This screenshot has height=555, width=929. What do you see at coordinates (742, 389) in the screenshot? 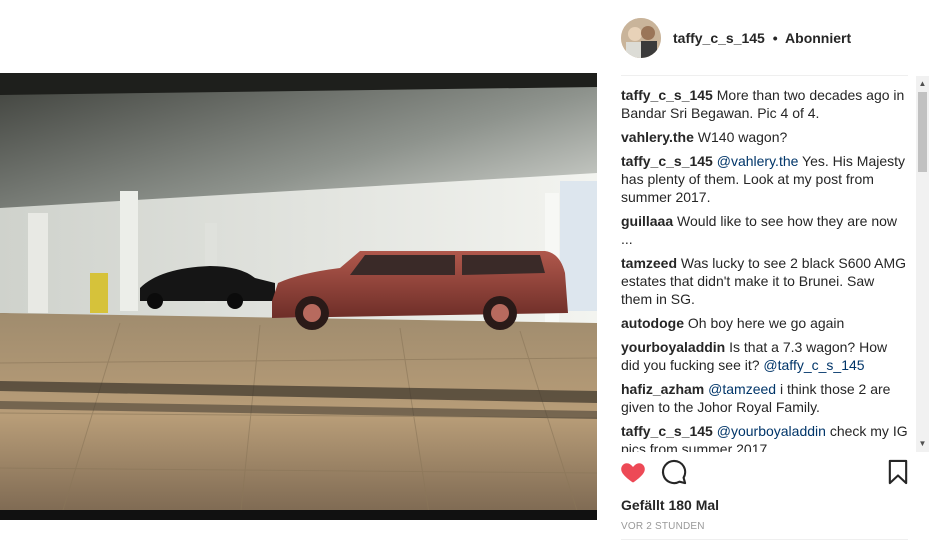
I see `comment-mention: @tamzeed` at bounding box center [742, 389].